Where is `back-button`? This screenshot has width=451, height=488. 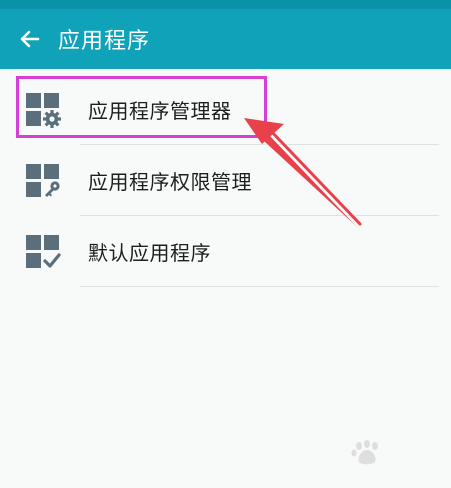 back-button is located at coordinates (30, 39).